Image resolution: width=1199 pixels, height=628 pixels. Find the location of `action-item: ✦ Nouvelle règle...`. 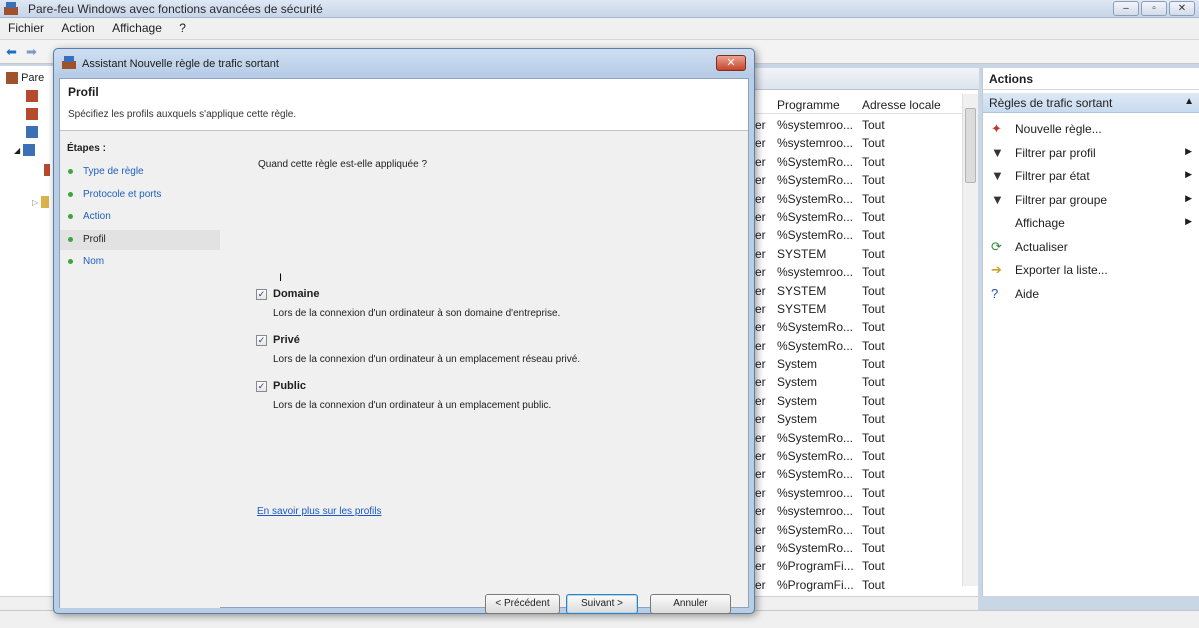

action-item: ✦ Nouvelle règle... is located at coordinates (1091, 129).